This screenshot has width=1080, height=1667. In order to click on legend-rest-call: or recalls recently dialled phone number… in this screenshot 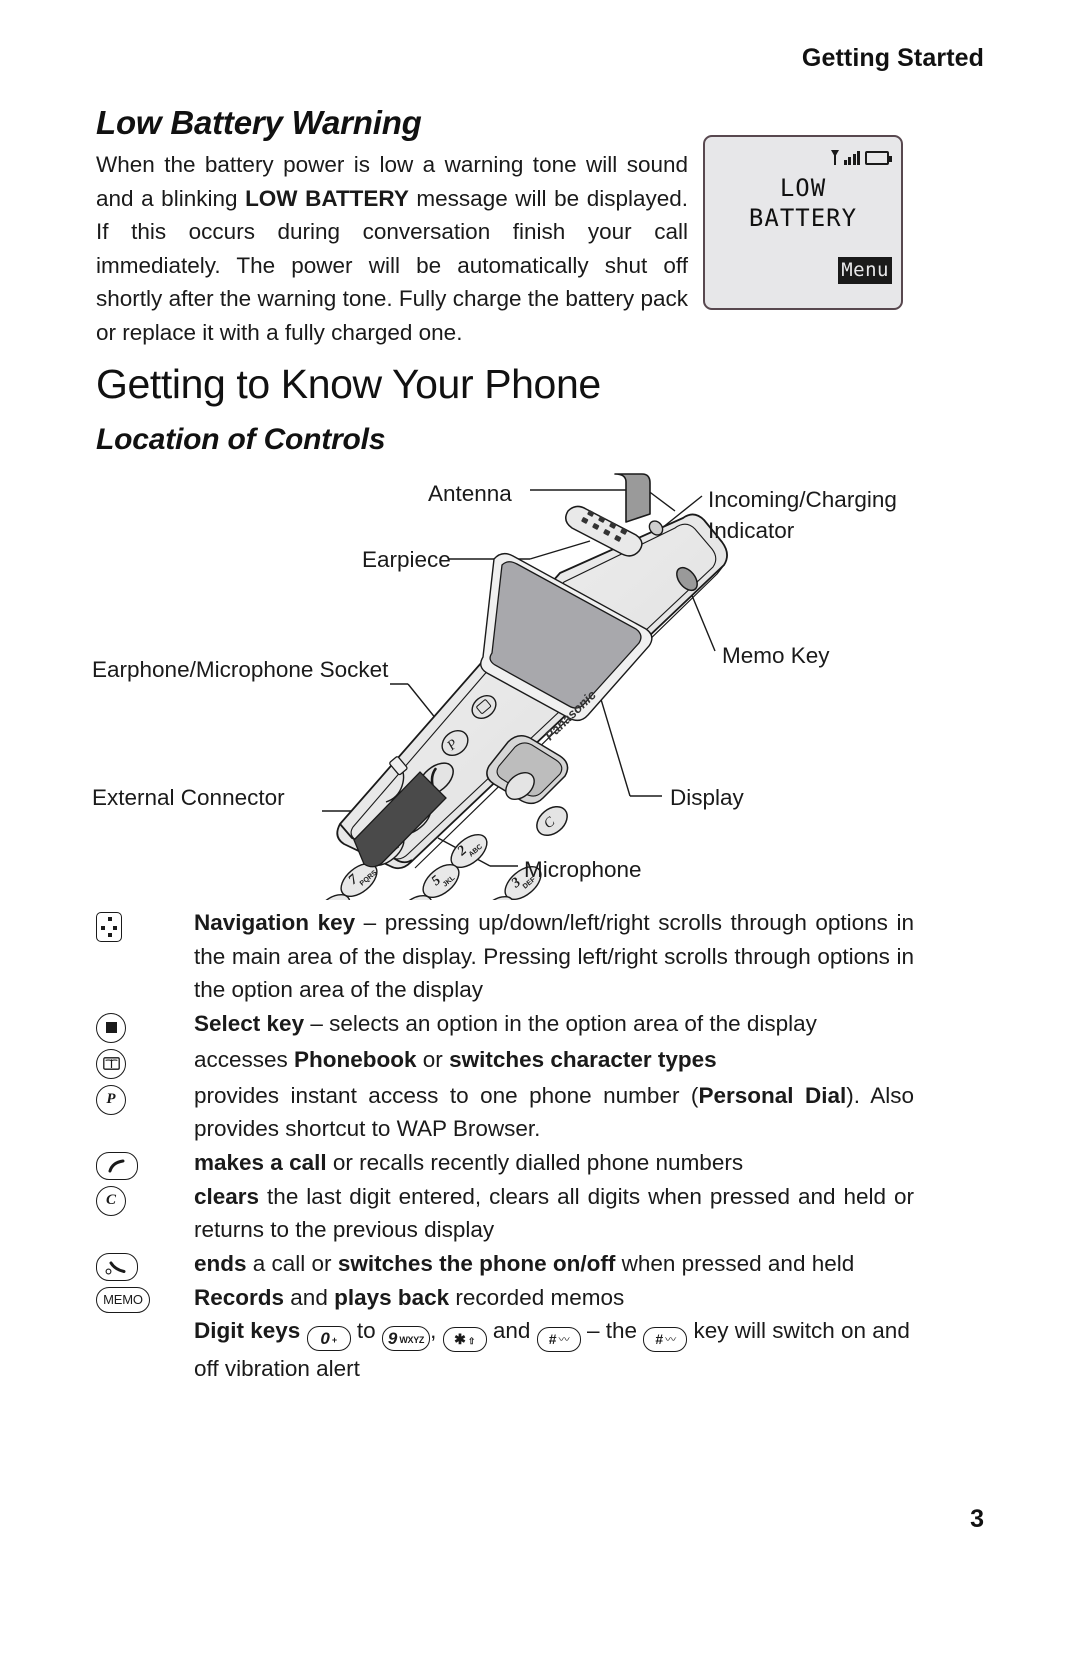, I will do `click(535, 1162)`.